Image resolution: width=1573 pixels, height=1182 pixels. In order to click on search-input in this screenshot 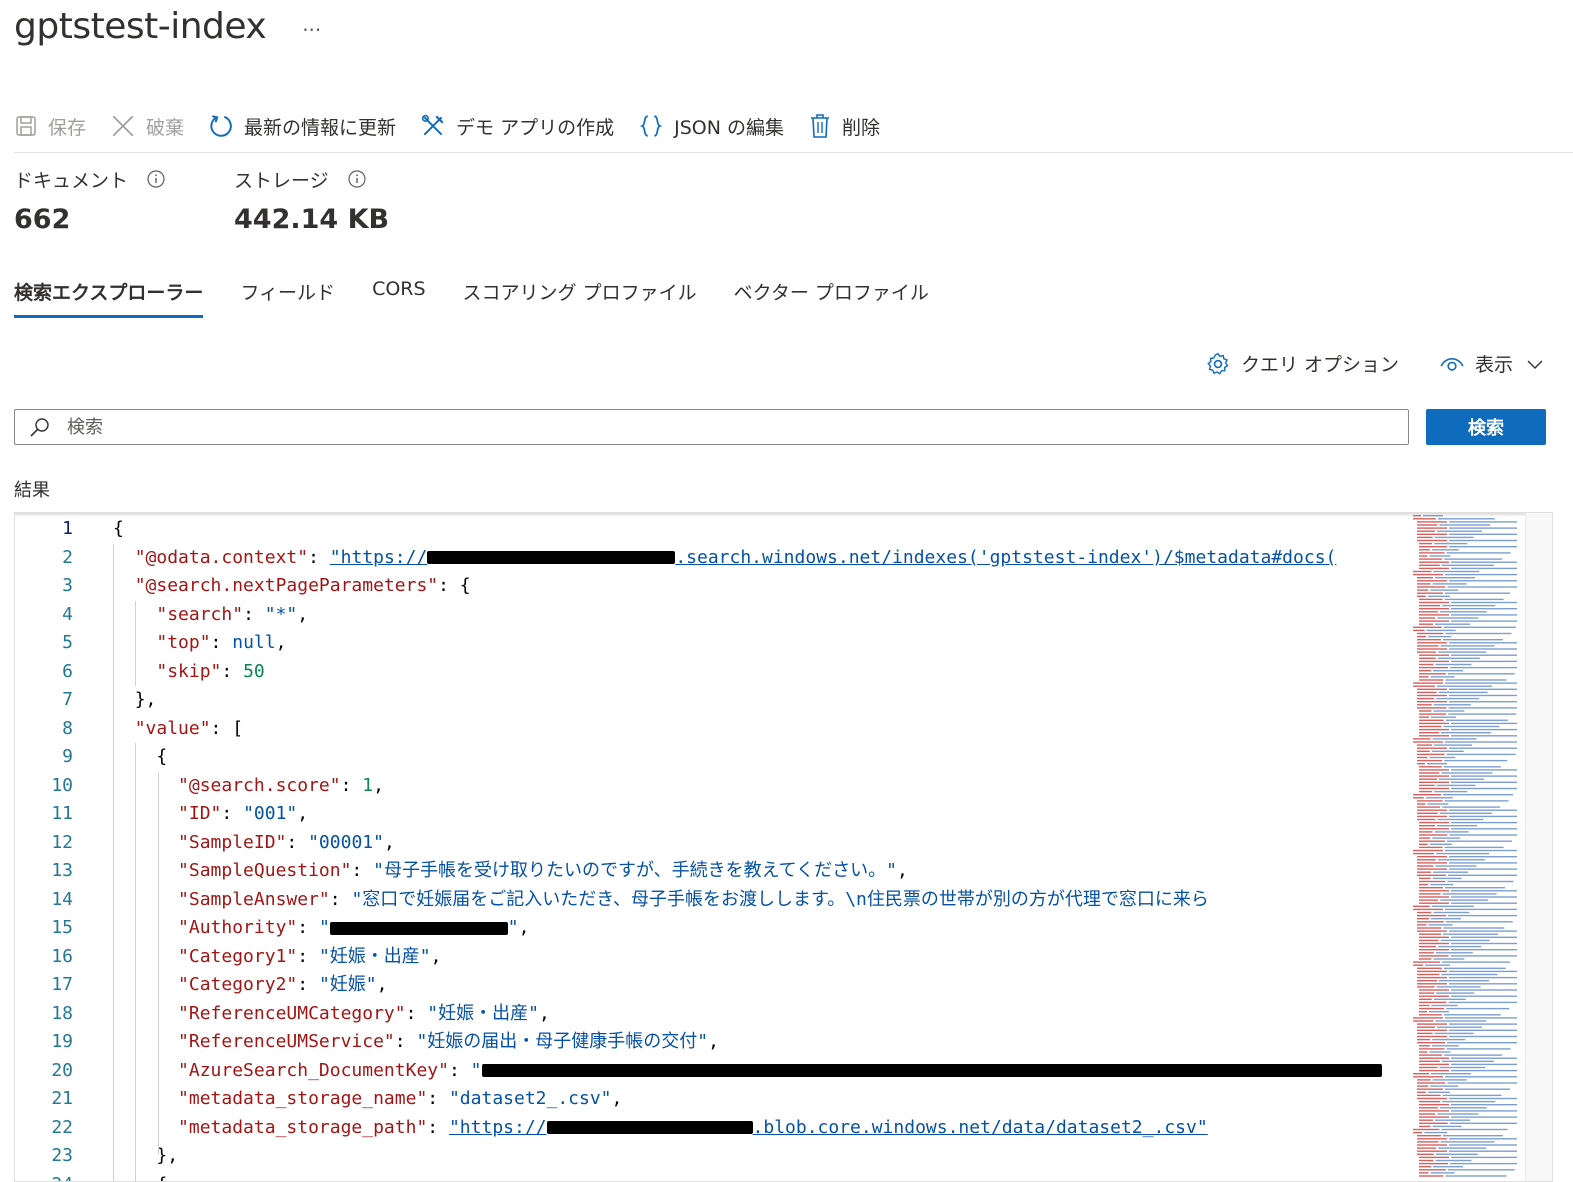, I will do `click(717, 427)`.